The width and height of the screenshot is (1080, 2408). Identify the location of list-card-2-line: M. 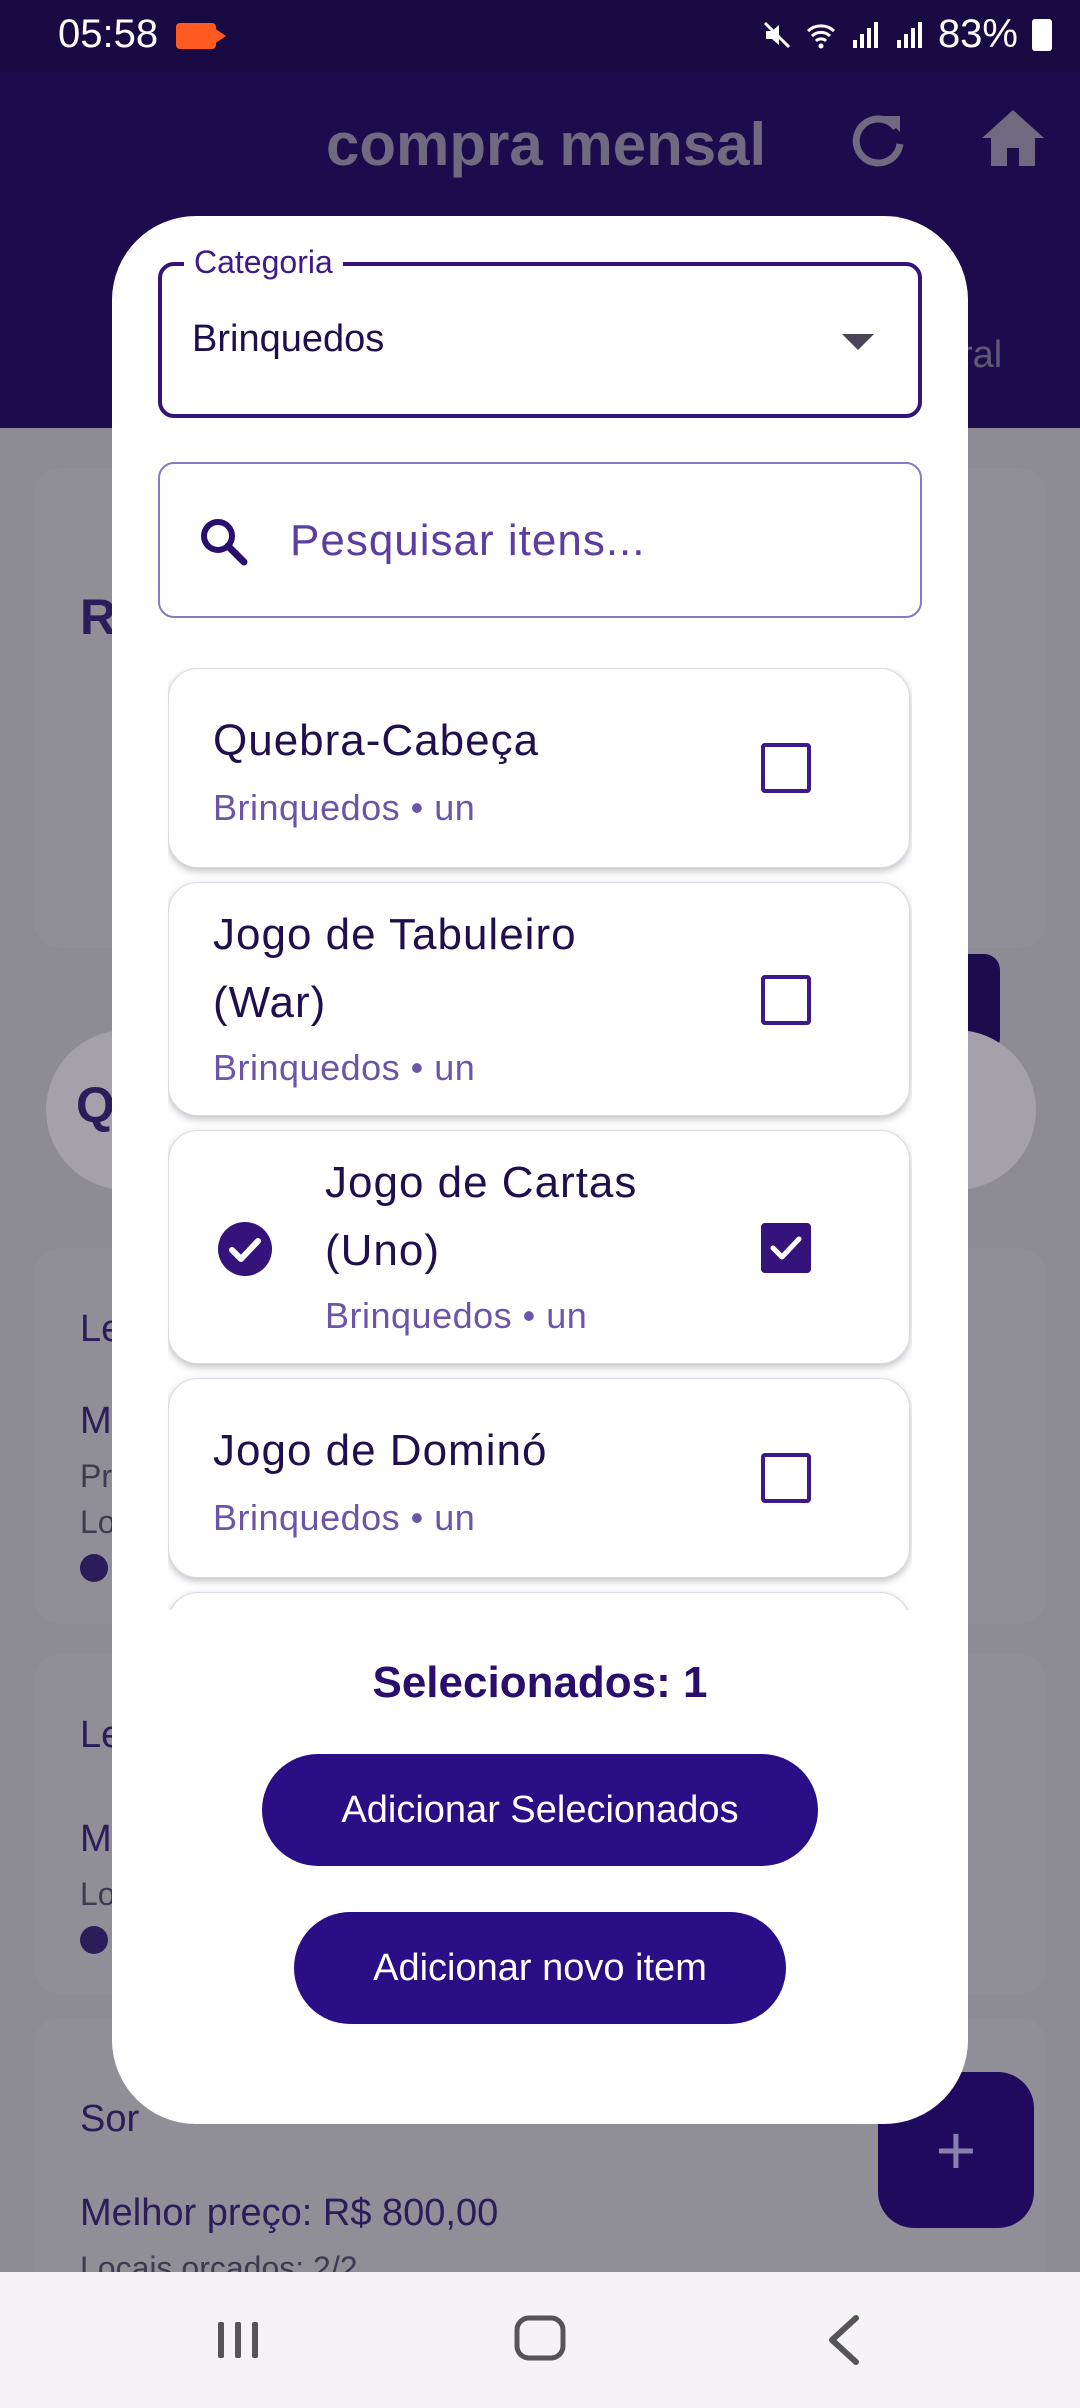
(96, 1839).